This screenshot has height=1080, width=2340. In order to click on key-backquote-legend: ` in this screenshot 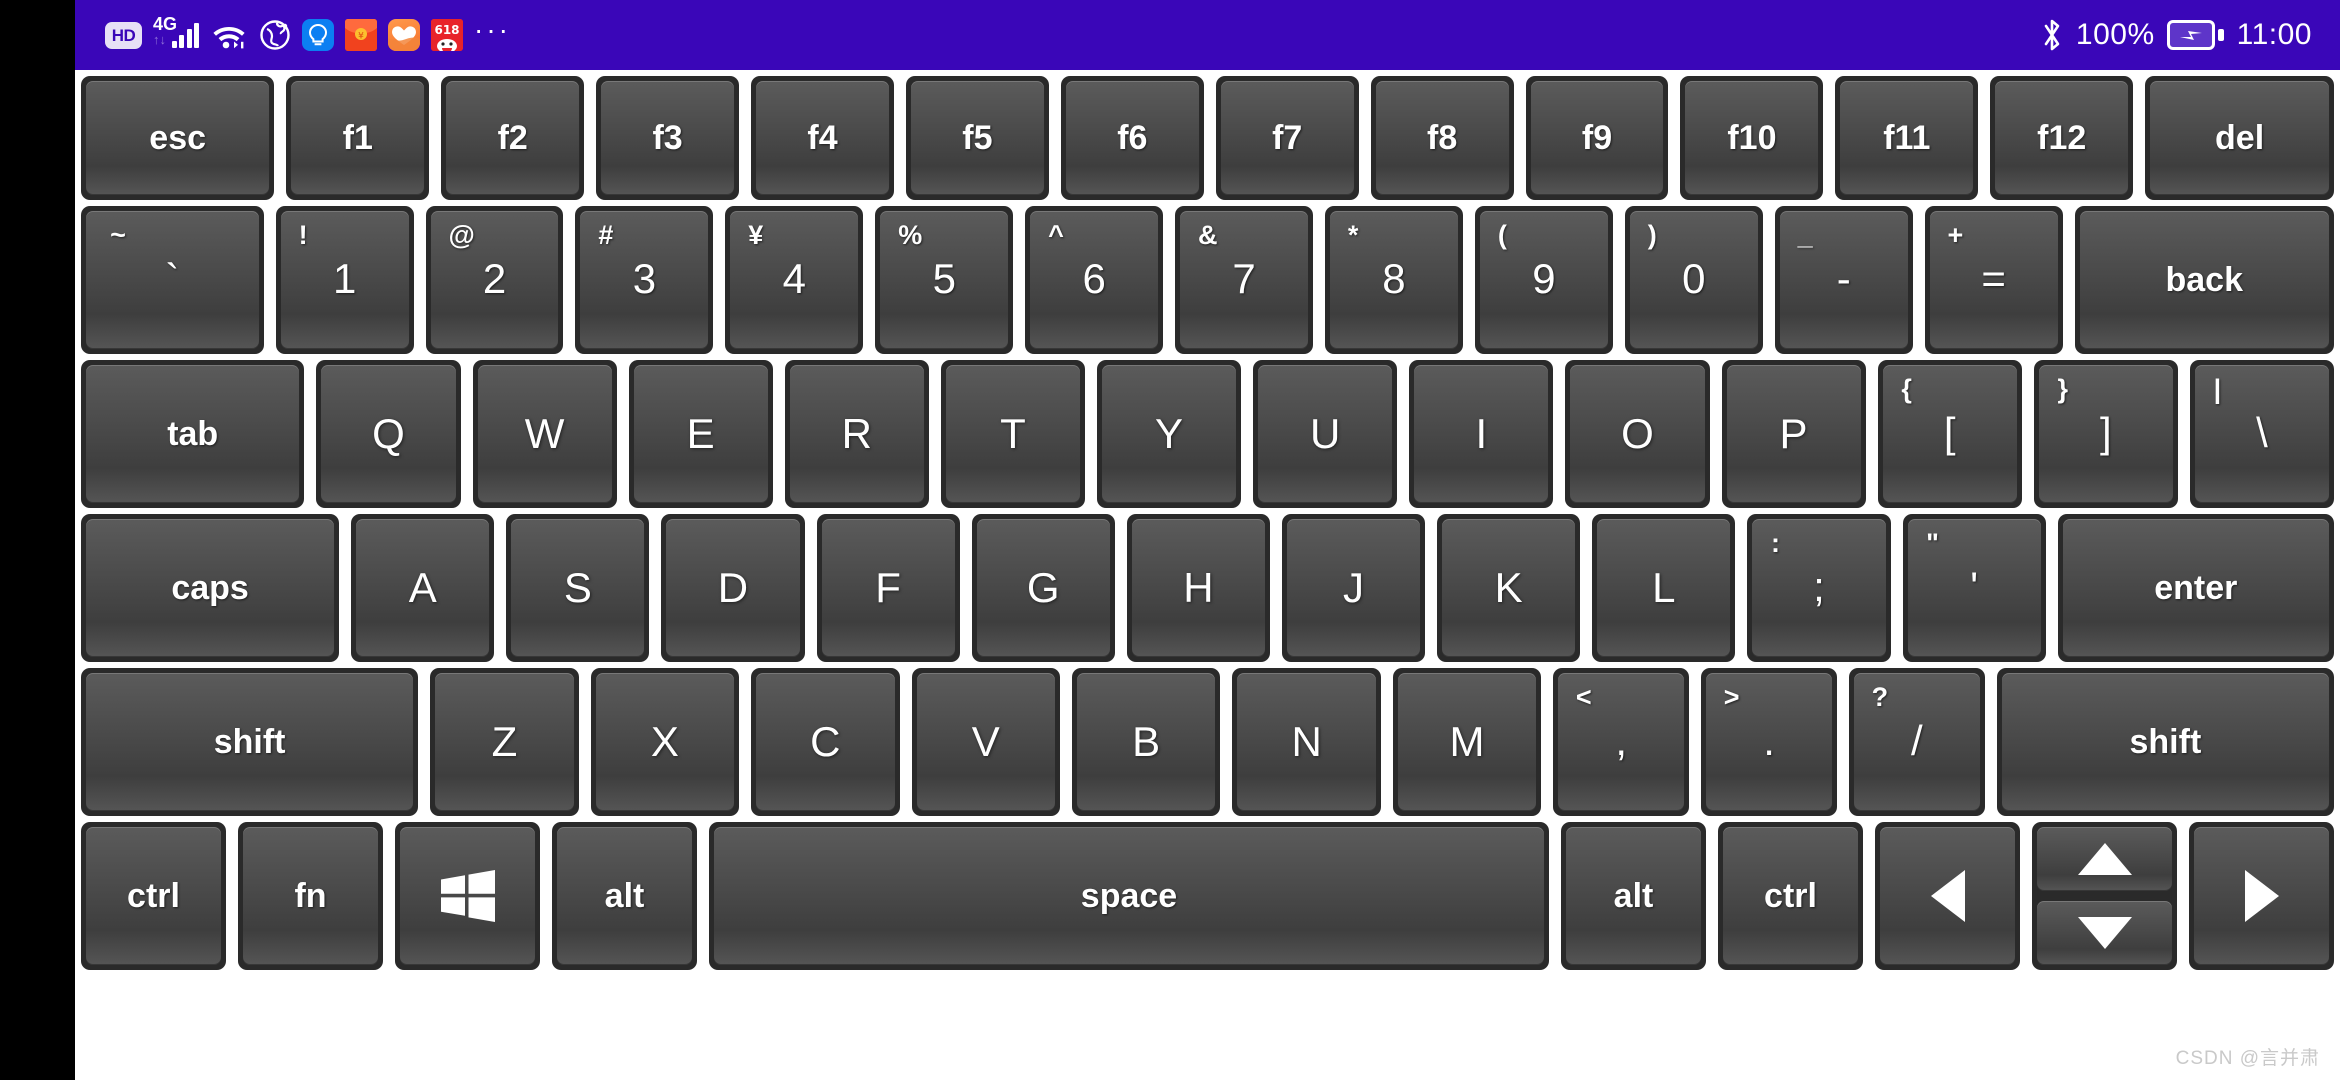, I will do `click(172, 278)`.